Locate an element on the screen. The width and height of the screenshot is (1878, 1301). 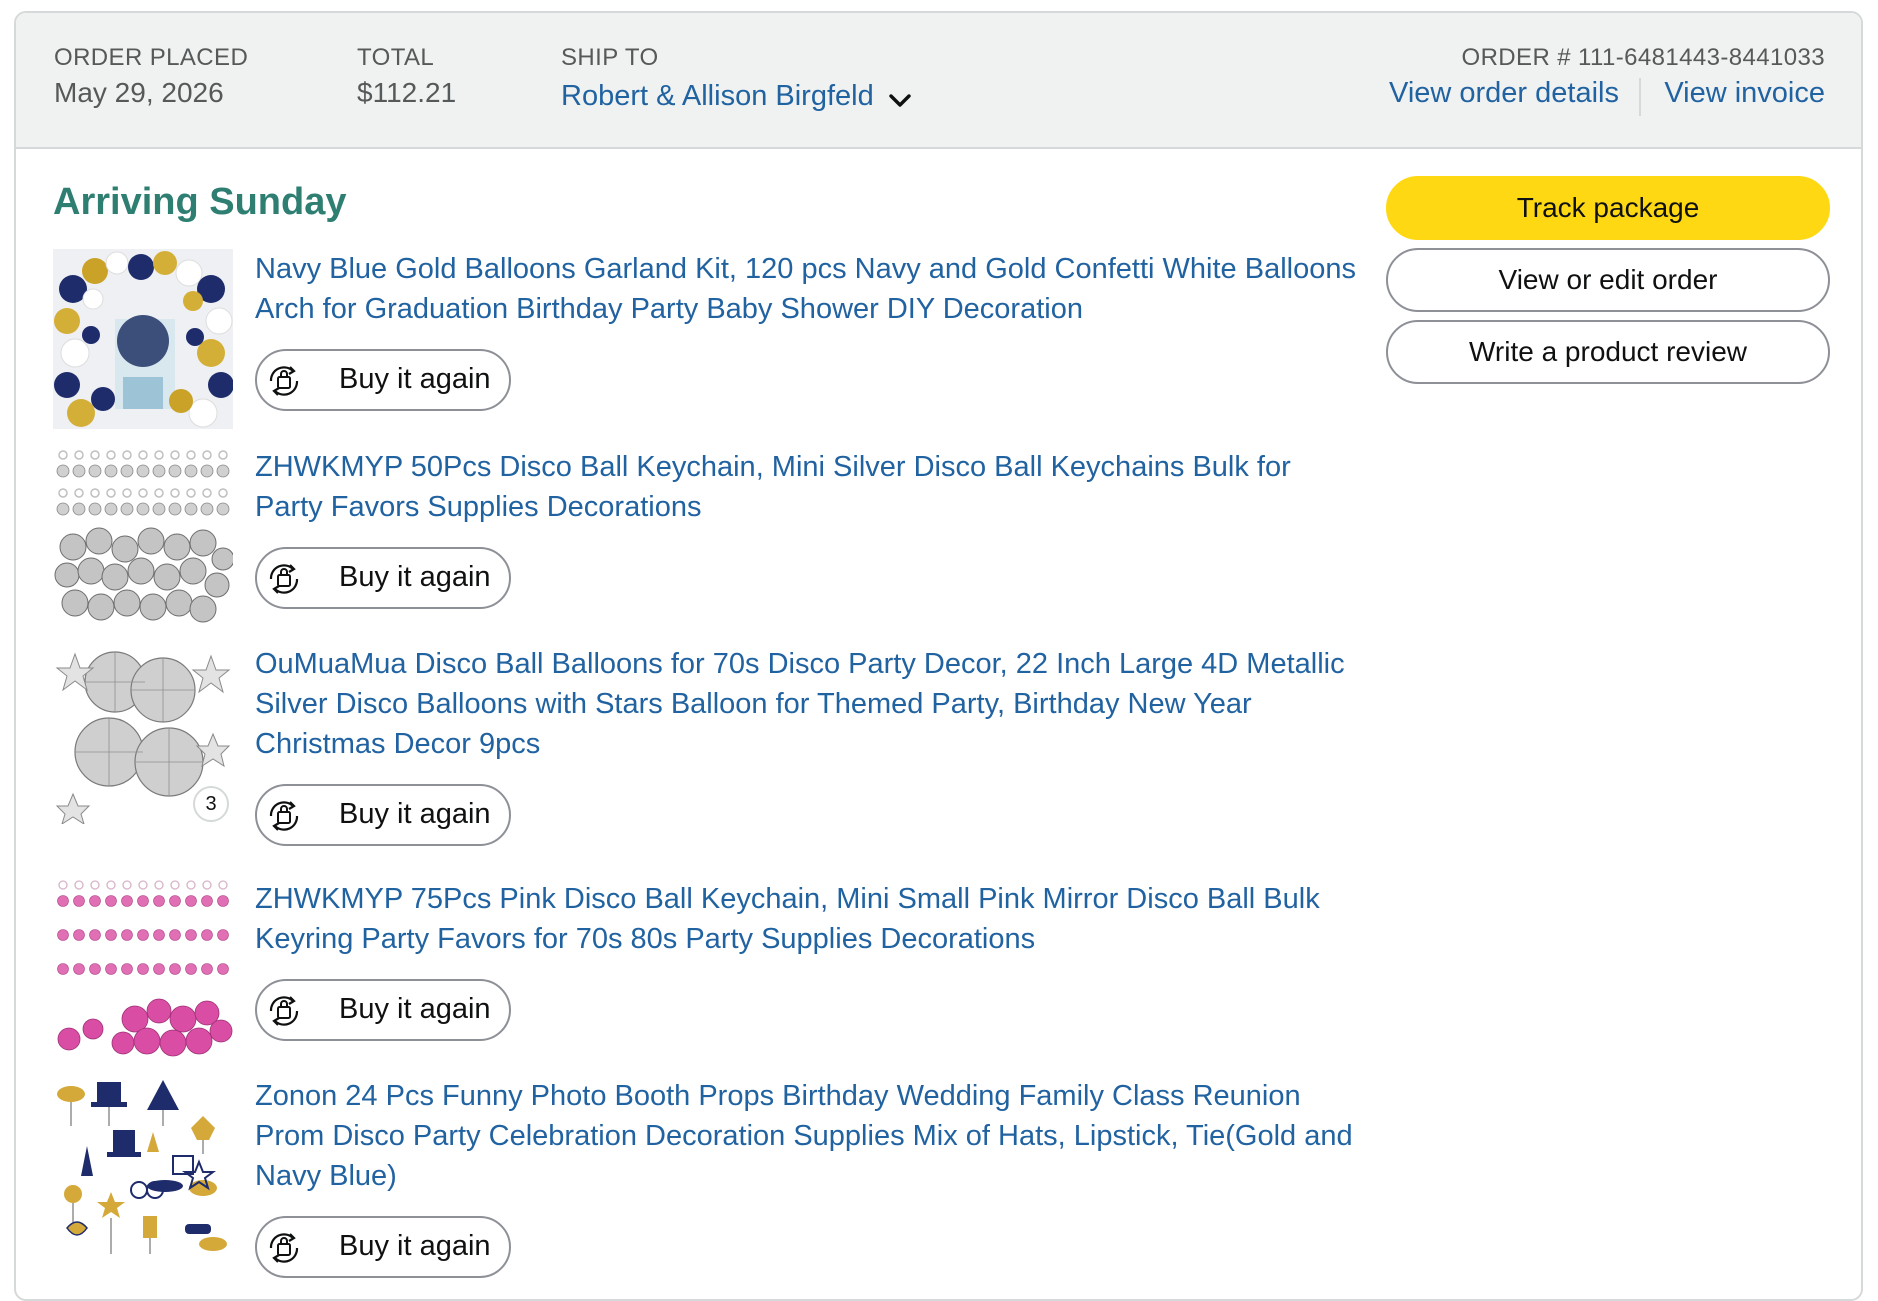
ship-to-recipient-link: Robert & Allison Birgfeld is located at coordinates (717, 96).